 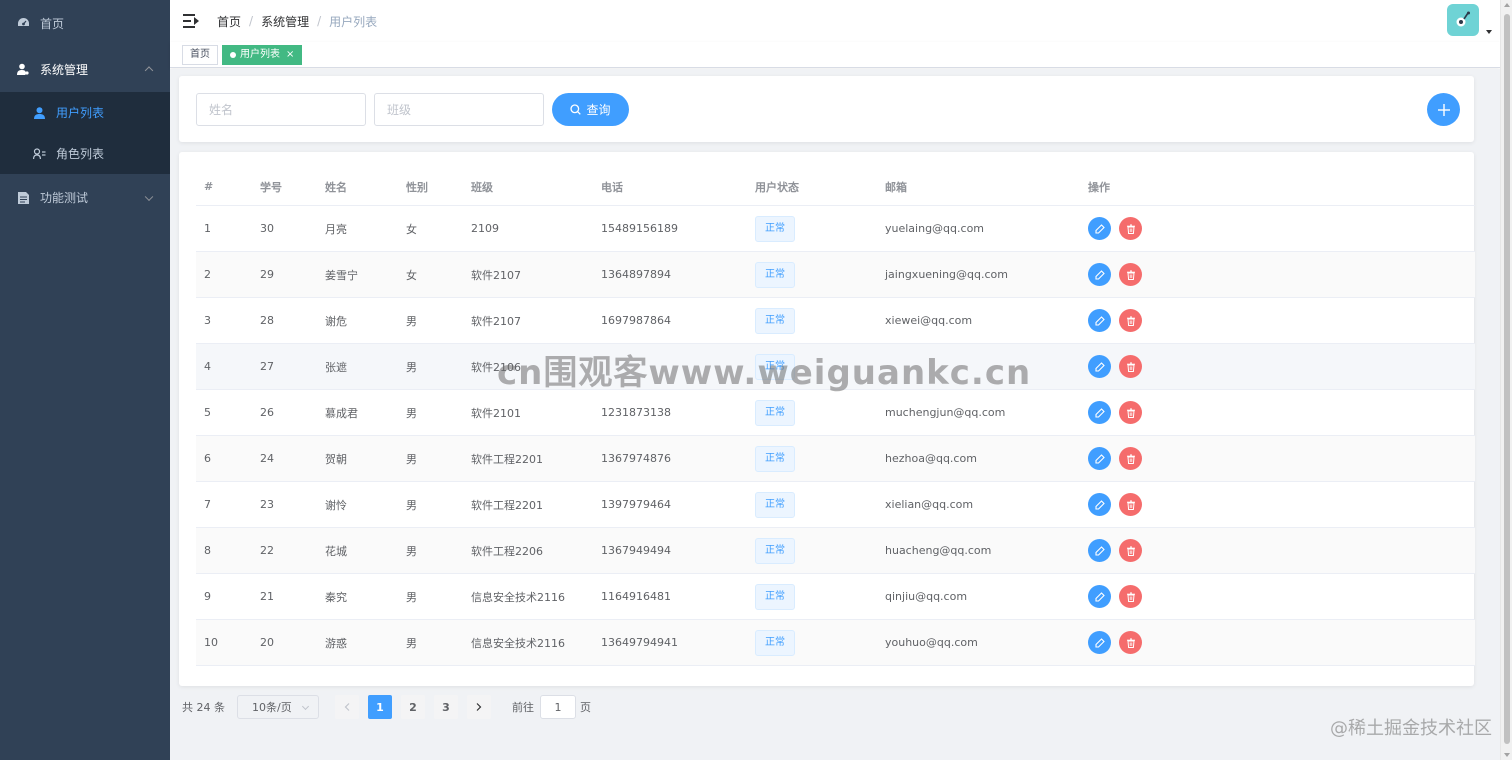 I want to click on email: muchengjun@qq.com, so click(x=945, y=412).